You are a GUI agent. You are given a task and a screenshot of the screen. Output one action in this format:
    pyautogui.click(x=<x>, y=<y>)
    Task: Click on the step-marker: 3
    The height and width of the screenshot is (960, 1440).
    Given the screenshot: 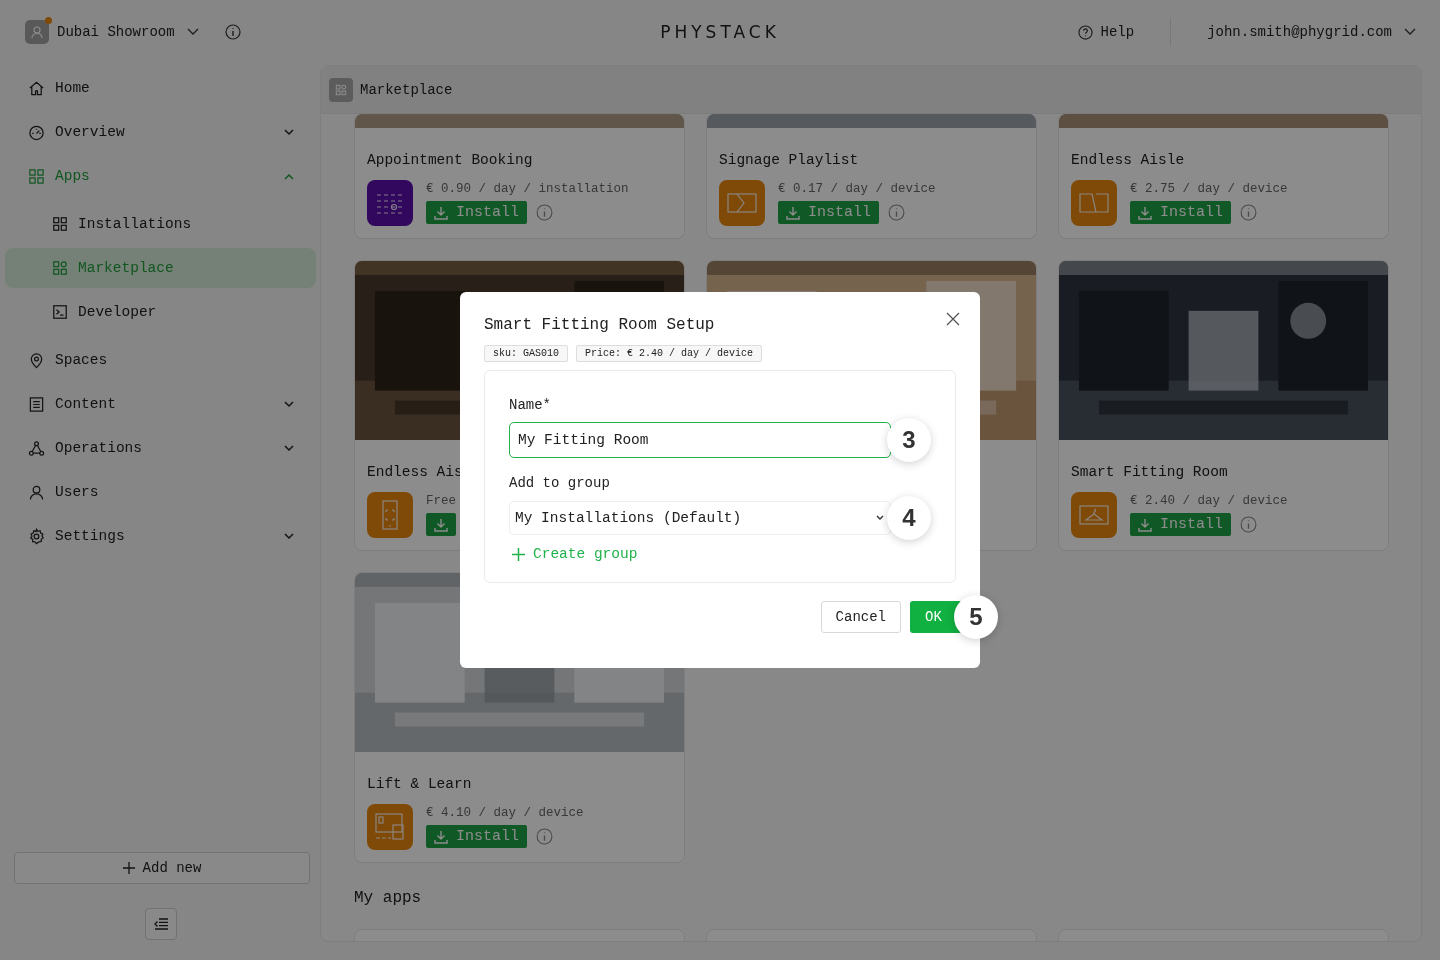 What is the action you would take?
    pyautogui.click(x=909, y=440)
    